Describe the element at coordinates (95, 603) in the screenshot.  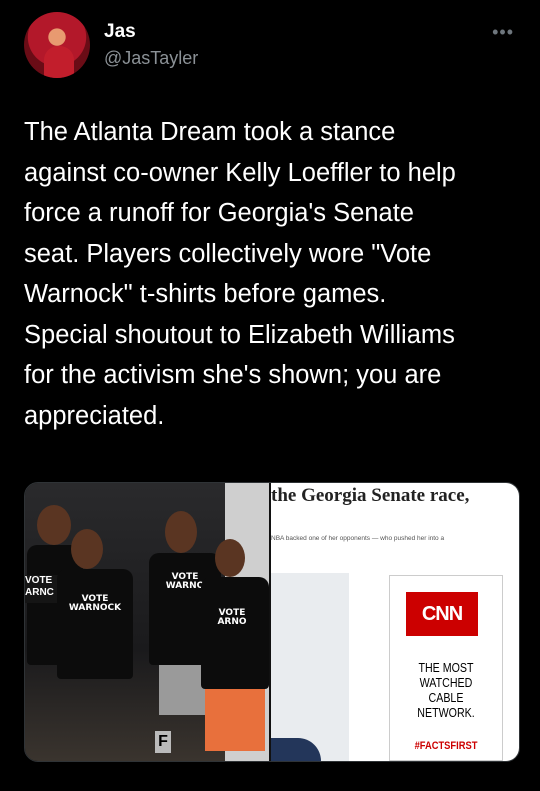
I see `shirt-text-1: VOTE WARNOCK` at that location.